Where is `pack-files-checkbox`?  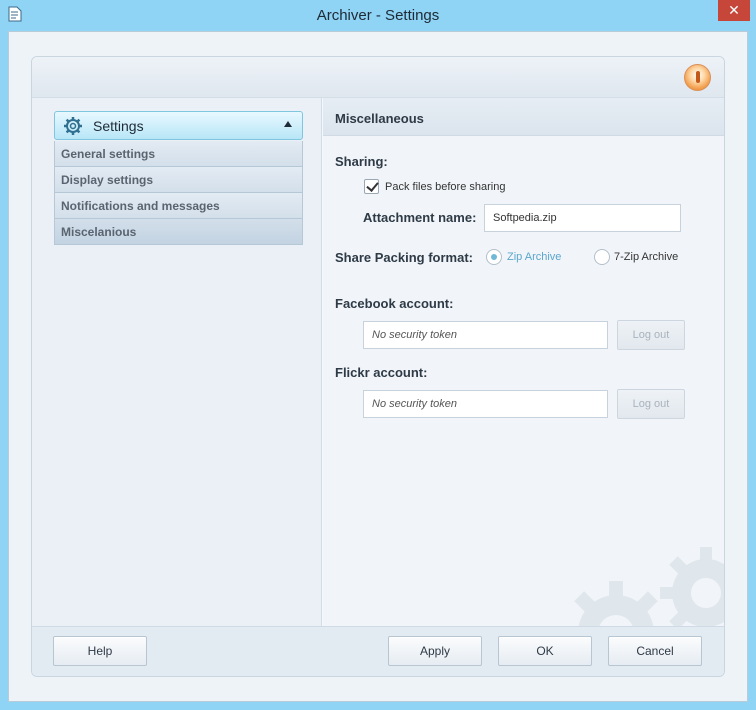
pack-files-checkbox is located at coordinates (371, 186).